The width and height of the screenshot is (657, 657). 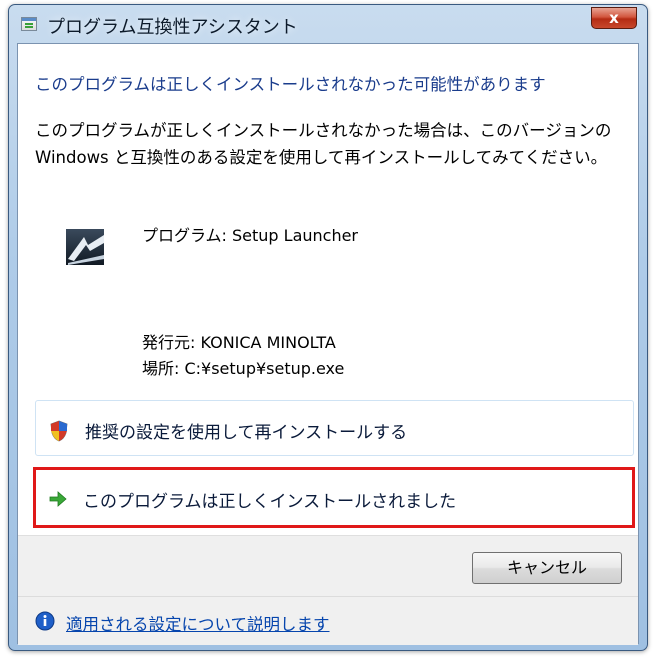 I want to click on reinstall-recommended-option: 推奨の設定を使用して再インストールする, so click(x=334, y=428).